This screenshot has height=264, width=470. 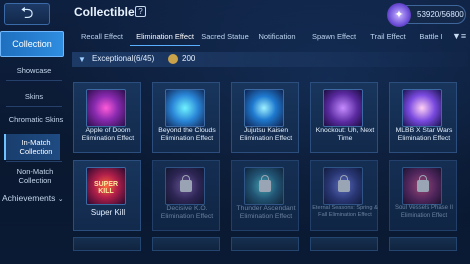 I want to click on card-name: Decisive K.O. Elimination Effect, so click(x=187, y=212).